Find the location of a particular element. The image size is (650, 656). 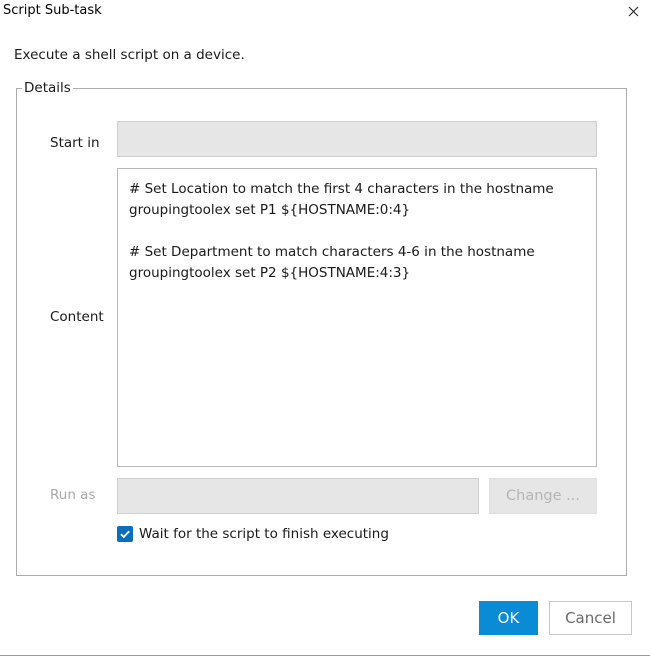

ok-button: OK is located at coordinates (508, 618).